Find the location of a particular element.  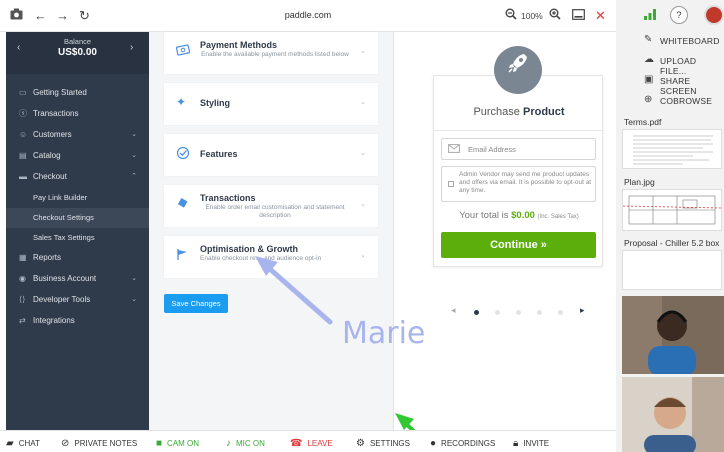

menu-share-screen: SHARE SCREEN is located at coordinates (692, 86).